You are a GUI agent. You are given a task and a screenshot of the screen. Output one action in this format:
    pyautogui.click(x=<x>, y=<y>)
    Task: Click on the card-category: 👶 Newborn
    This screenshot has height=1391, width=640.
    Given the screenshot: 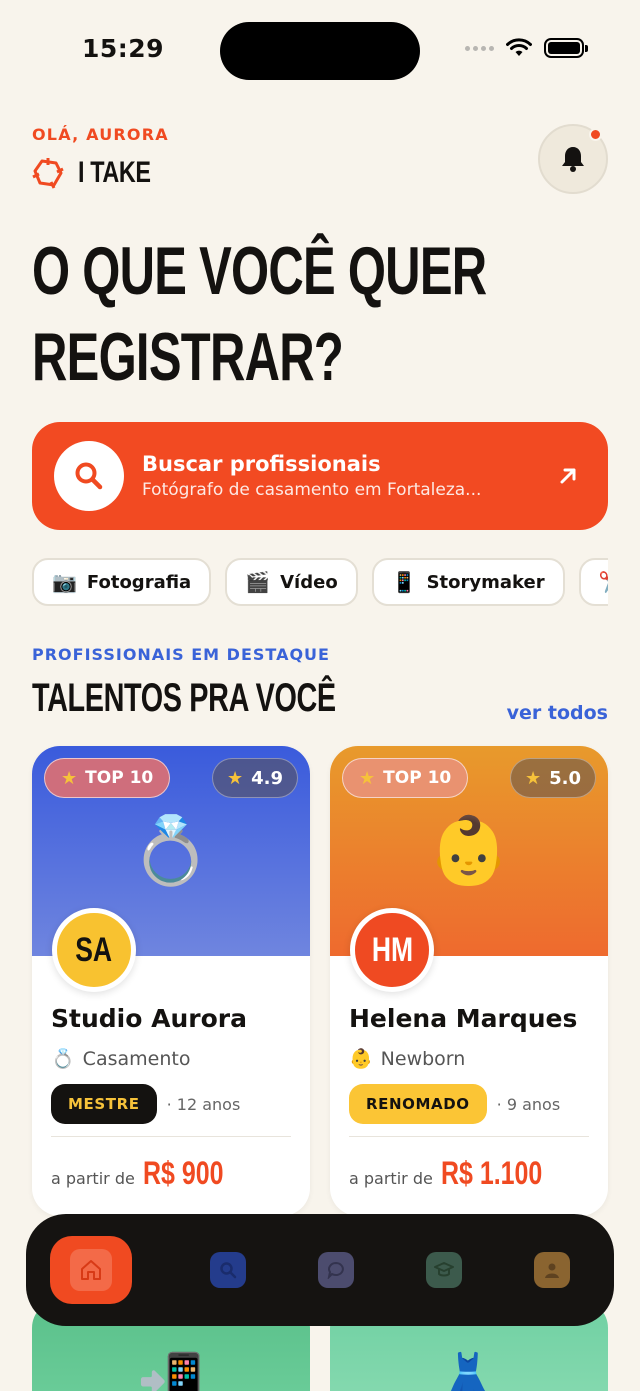 What is the action you would take?
    pyautogui.click(x=469, y=1059)
    